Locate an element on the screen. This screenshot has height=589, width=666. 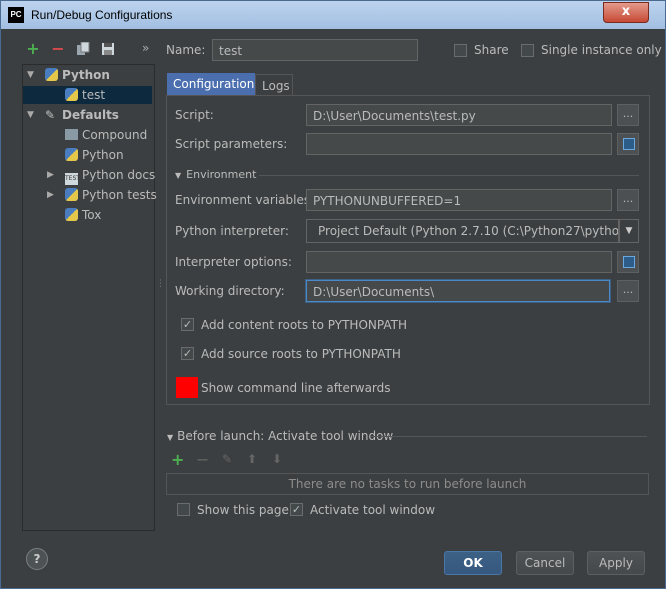
tree-item-defaults: ▼ ✎ Defaults is located at coordinates (87, 115).